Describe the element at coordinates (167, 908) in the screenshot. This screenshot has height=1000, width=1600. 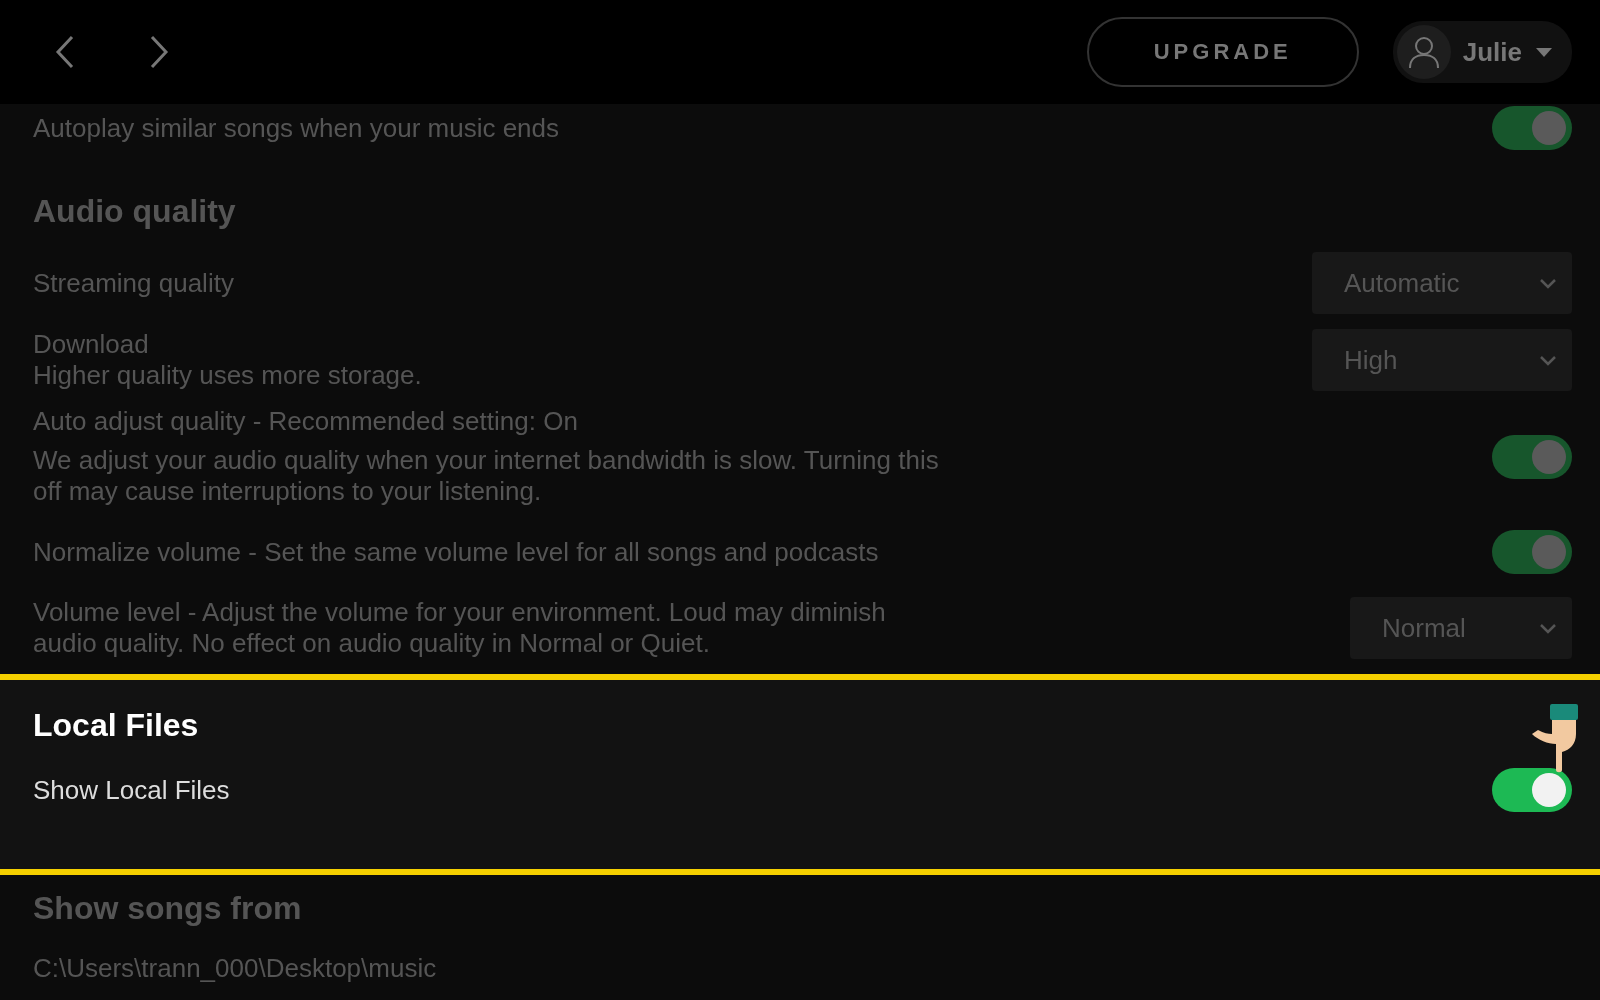
I see `section-heading: Show songs from` at that location.